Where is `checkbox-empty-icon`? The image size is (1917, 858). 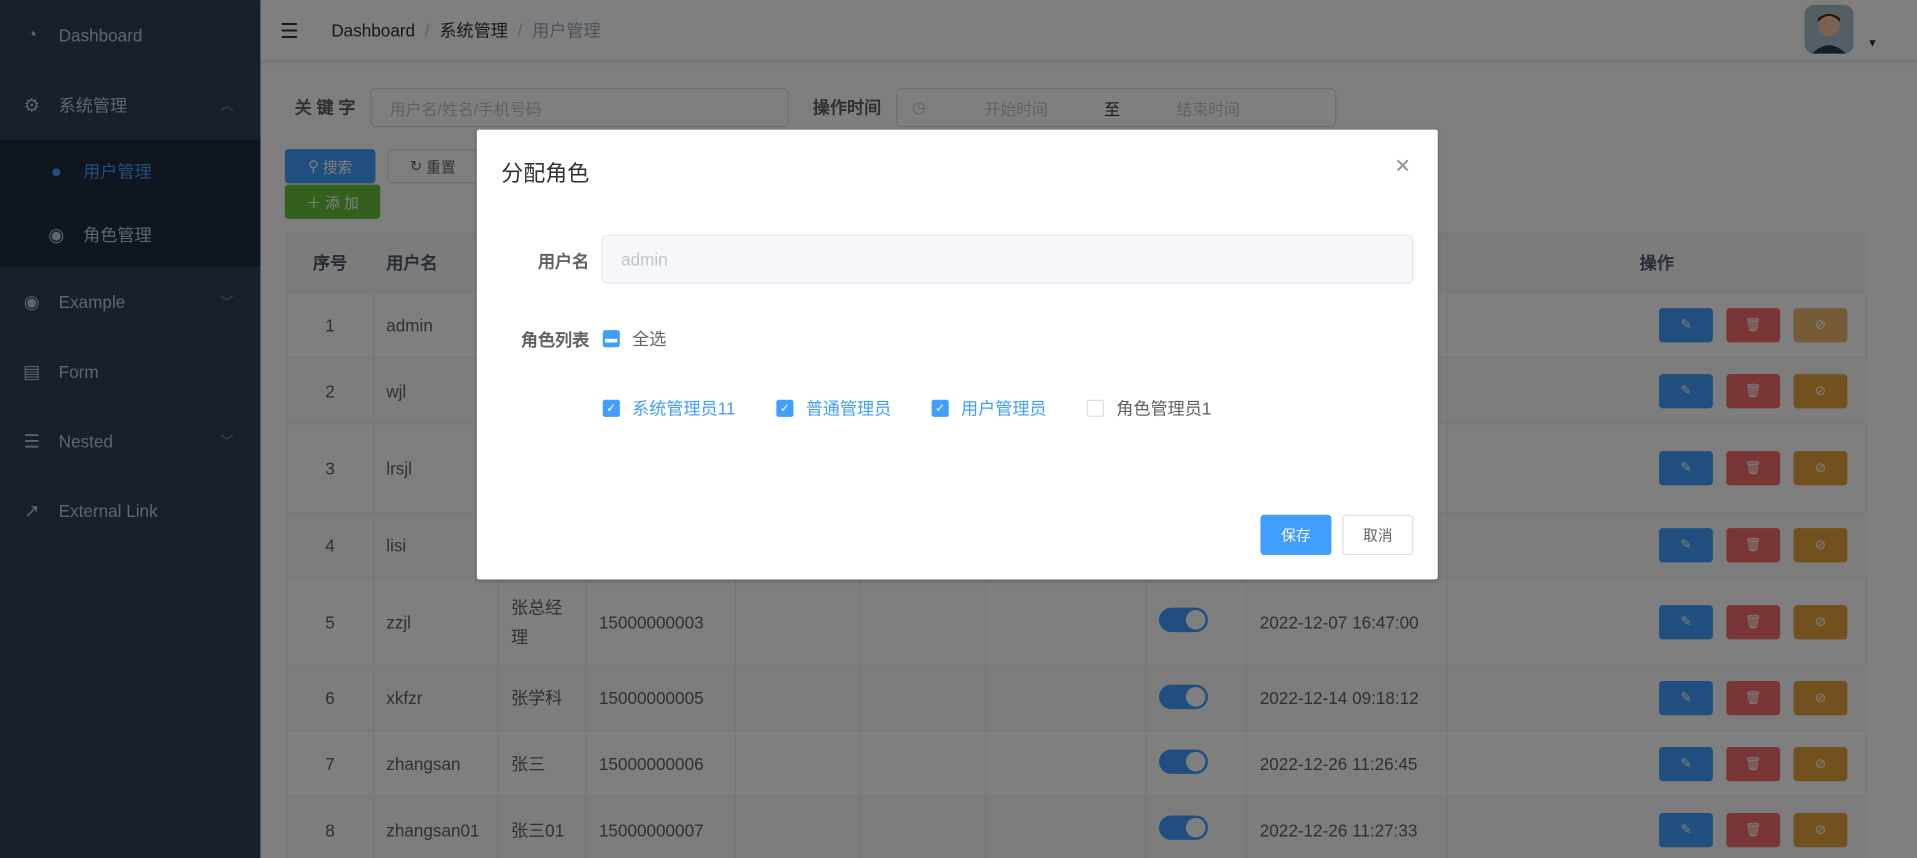
checkbox-empty-icon is located at coordinates (1095, 408).